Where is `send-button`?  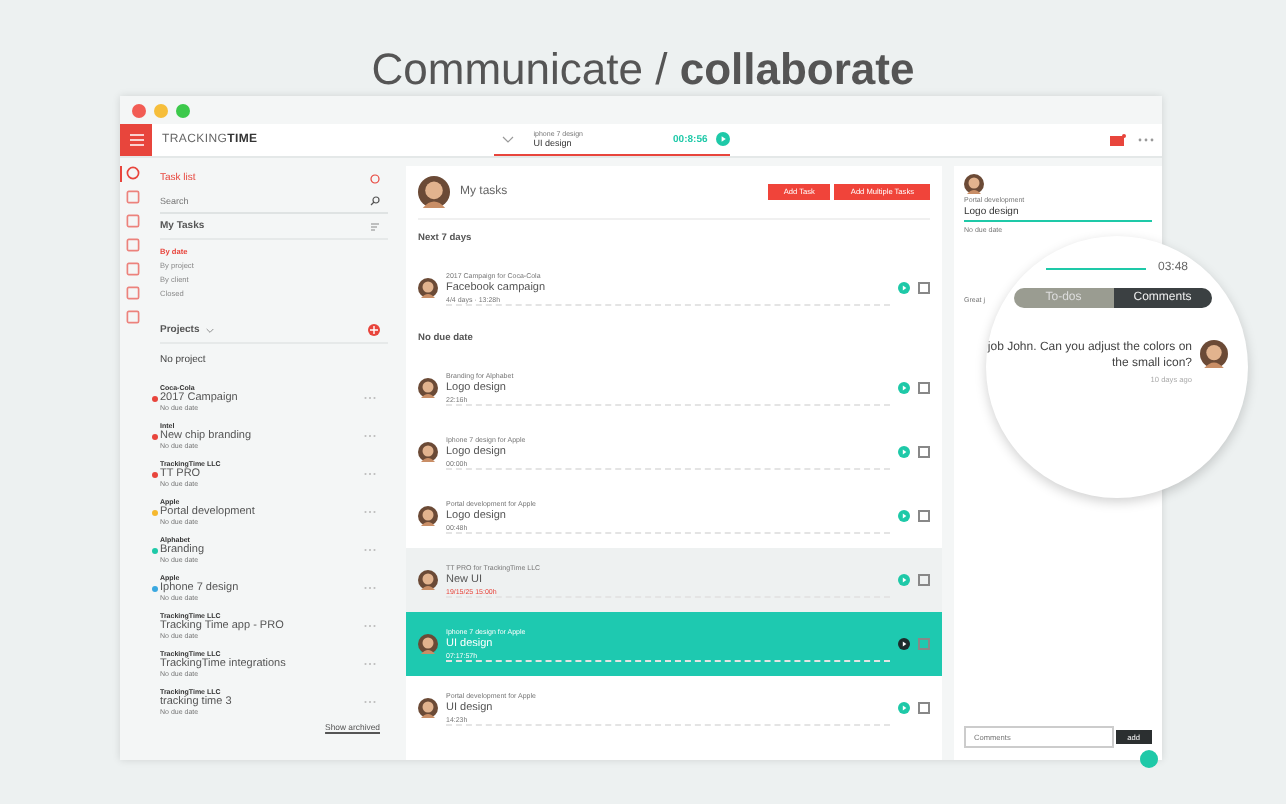 send-button is located at coordinates (1149, 759).